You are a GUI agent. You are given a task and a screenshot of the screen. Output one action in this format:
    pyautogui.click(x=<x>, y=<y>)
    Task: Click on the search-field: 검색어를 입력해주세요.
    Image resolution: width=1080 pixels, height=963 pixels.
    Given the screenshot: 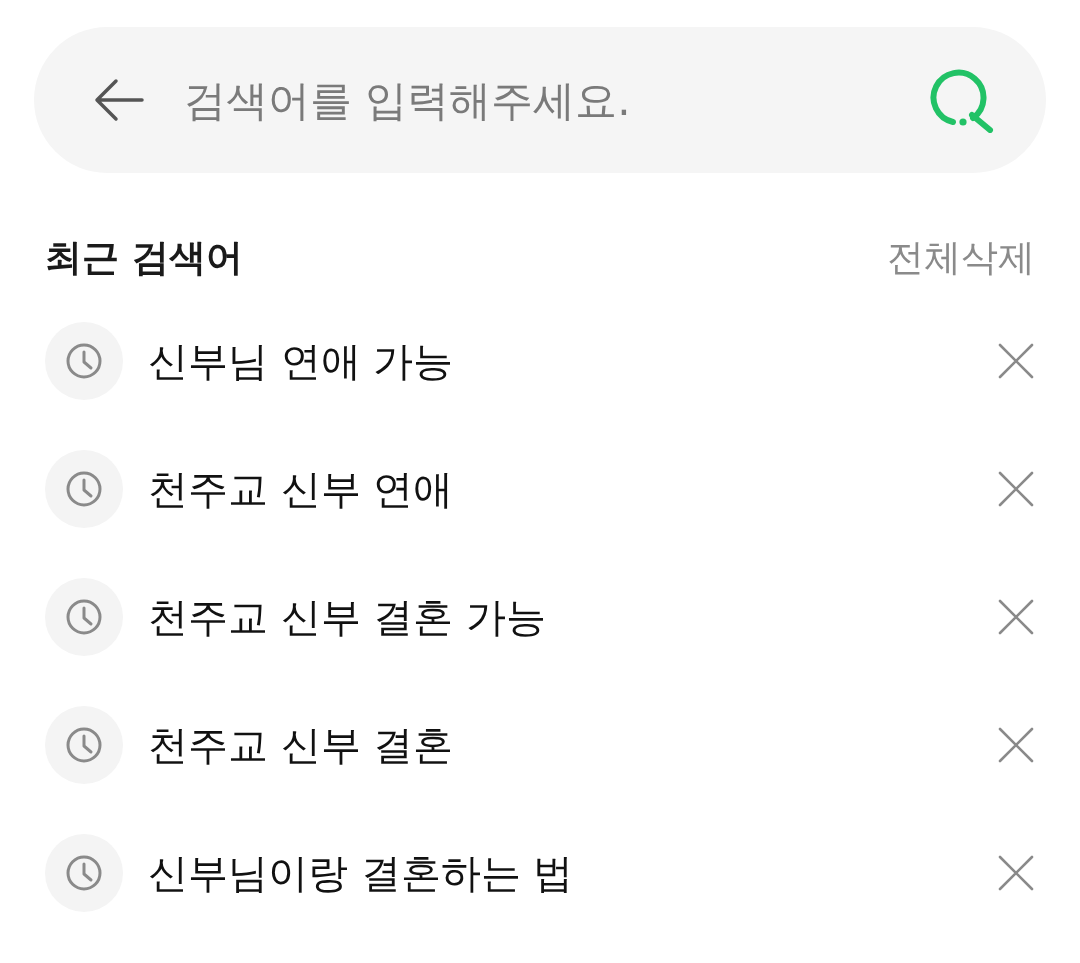 What is the action you would take?
    pyautogui.click(x=547, y=100)
    